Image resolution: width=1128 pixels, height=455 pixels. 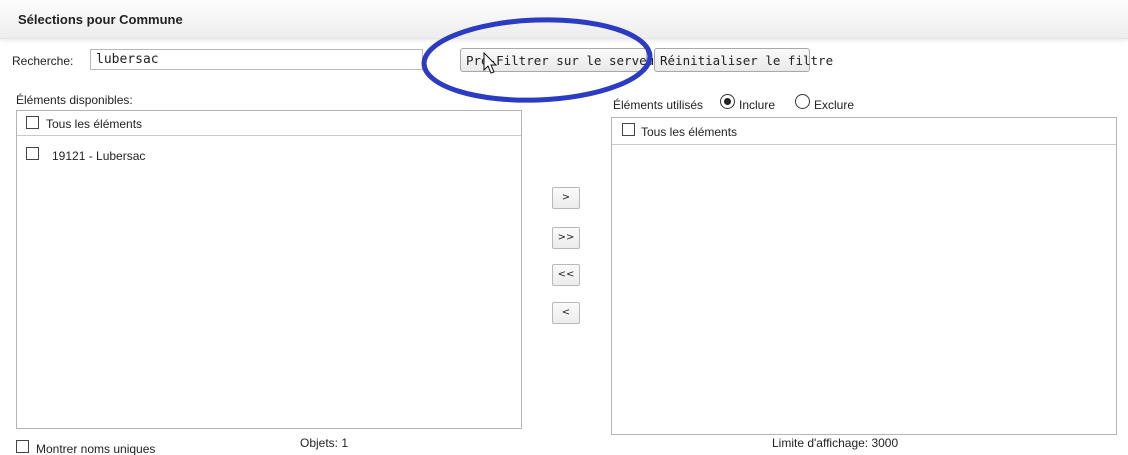 What do you see at coordinates (269, 151) in the screenshot?
I see `list-item: 19121 - Lubersac` at bounding box center [269, 151].